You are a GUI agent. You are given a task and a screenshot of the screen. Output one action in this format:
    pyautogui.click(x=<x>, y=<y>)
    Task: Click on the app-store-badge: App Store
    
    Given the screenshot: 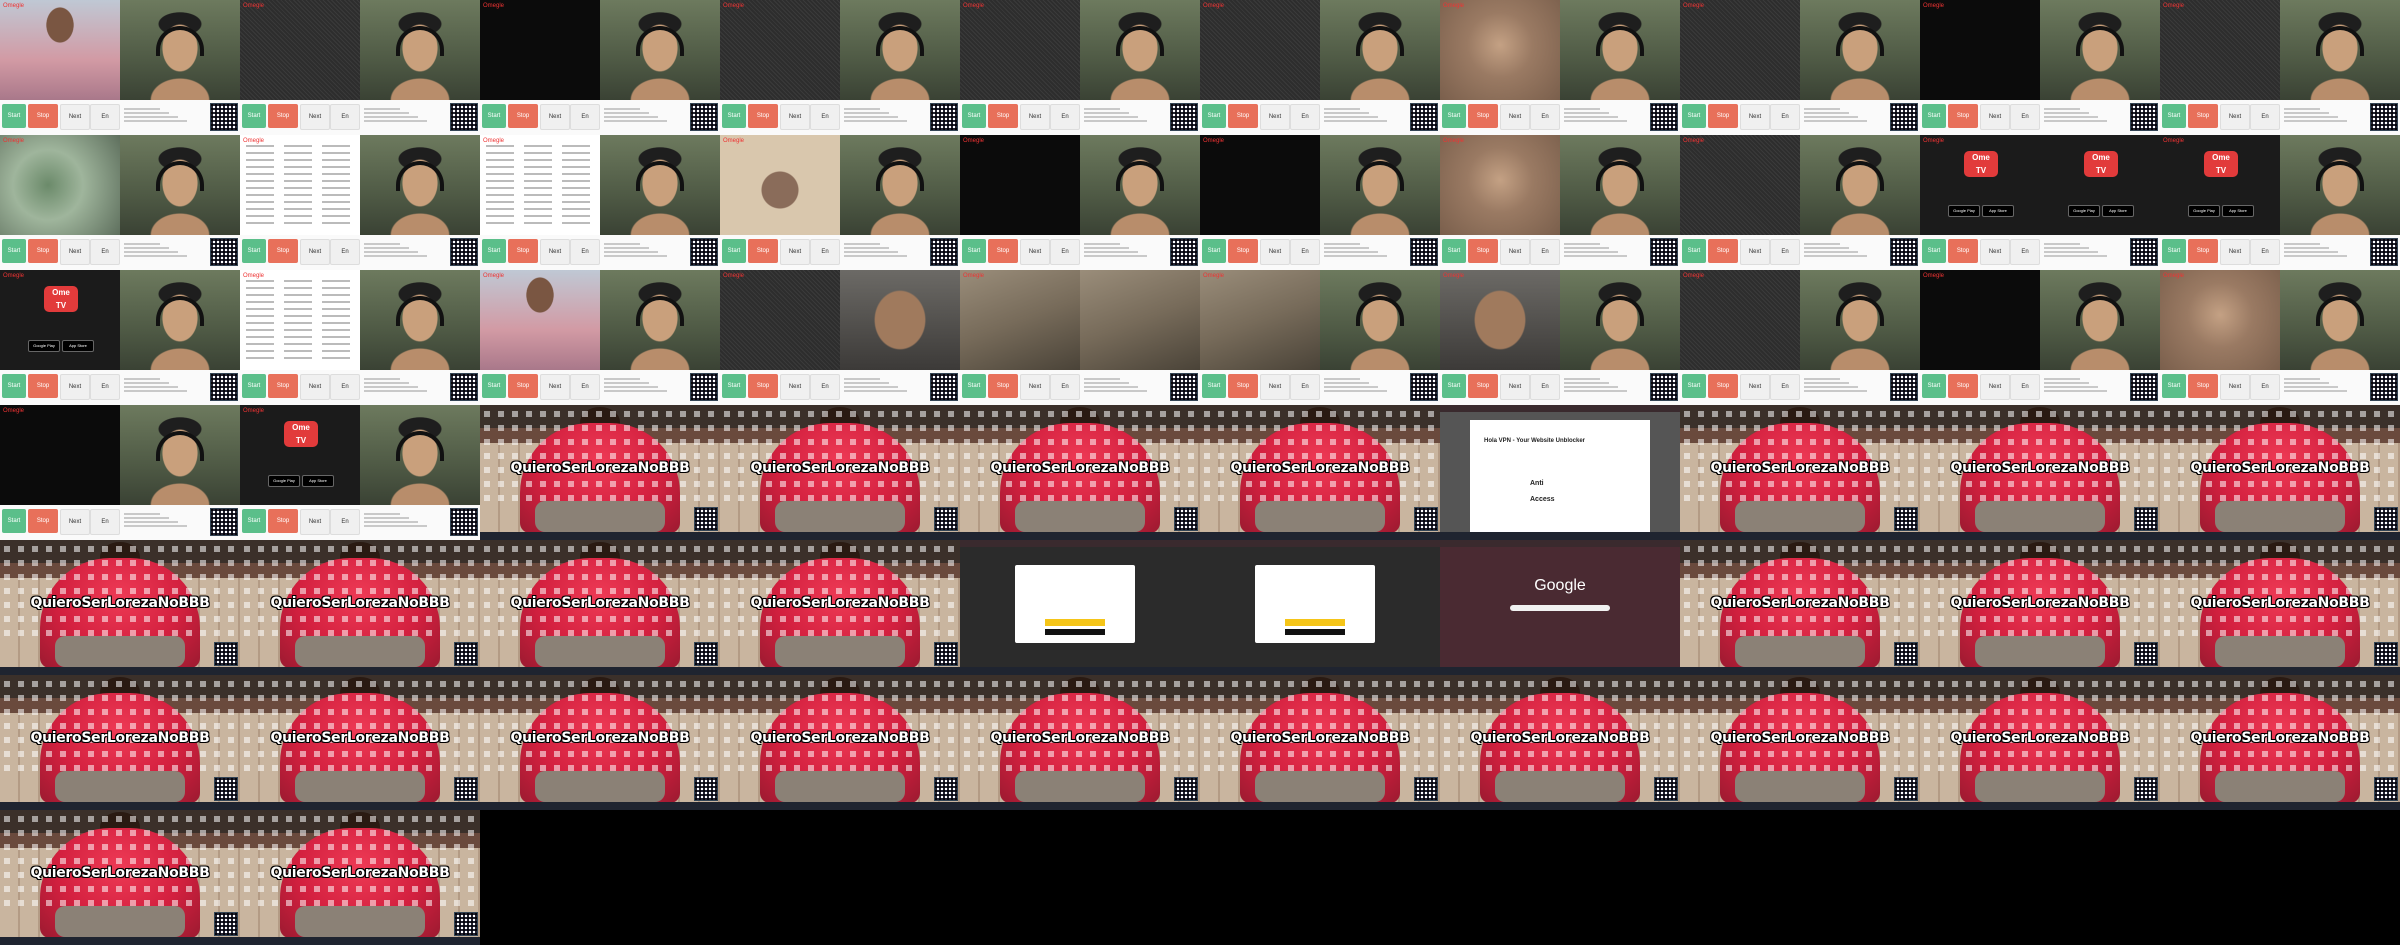 What is the action you would take?
    pyautogui.click(x=1998, y=211)
    